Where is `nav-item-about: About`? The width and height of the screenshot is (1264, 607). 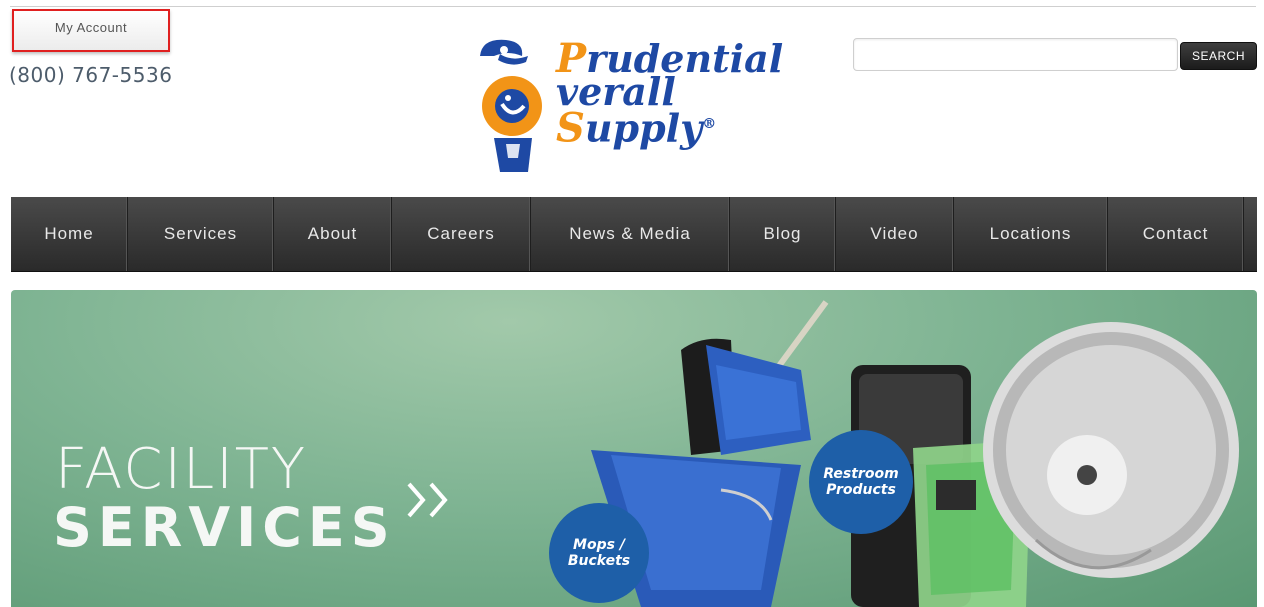
nav-item-about: About is located at coordinates (333, 234).